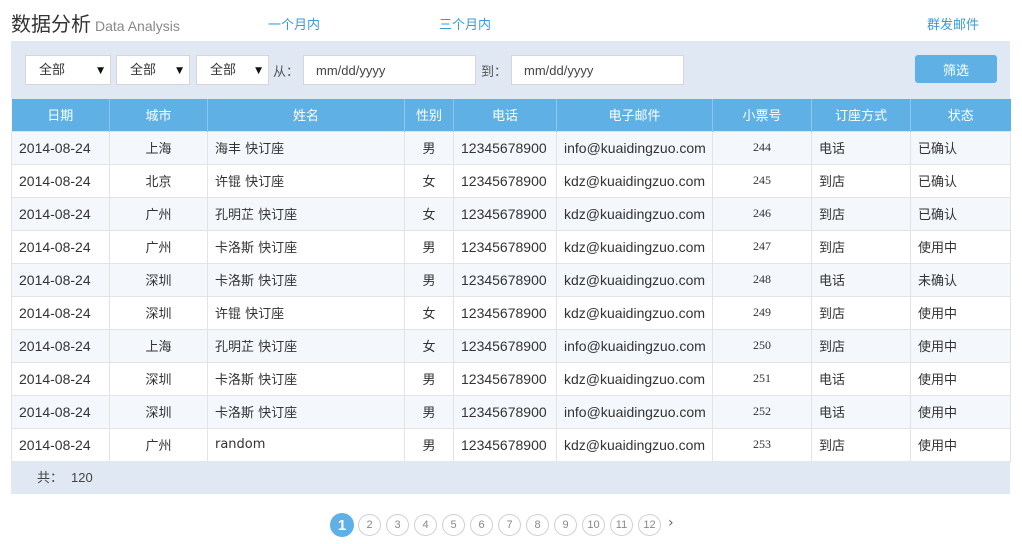  What do you see at coordinates (52, 70) in the screenshot?
I see `filter-select-1-value: 全部` at bounding box center [52, 70].